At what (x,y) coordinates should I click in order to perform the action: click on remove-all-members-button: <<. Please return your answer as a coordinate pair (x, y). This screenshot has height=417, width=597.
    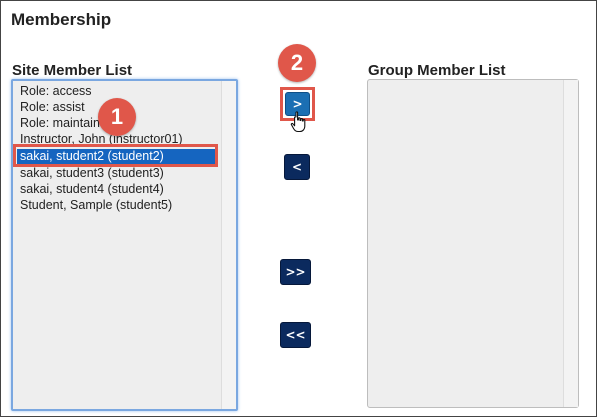
    Looking at the image, I should click on (295, 335).